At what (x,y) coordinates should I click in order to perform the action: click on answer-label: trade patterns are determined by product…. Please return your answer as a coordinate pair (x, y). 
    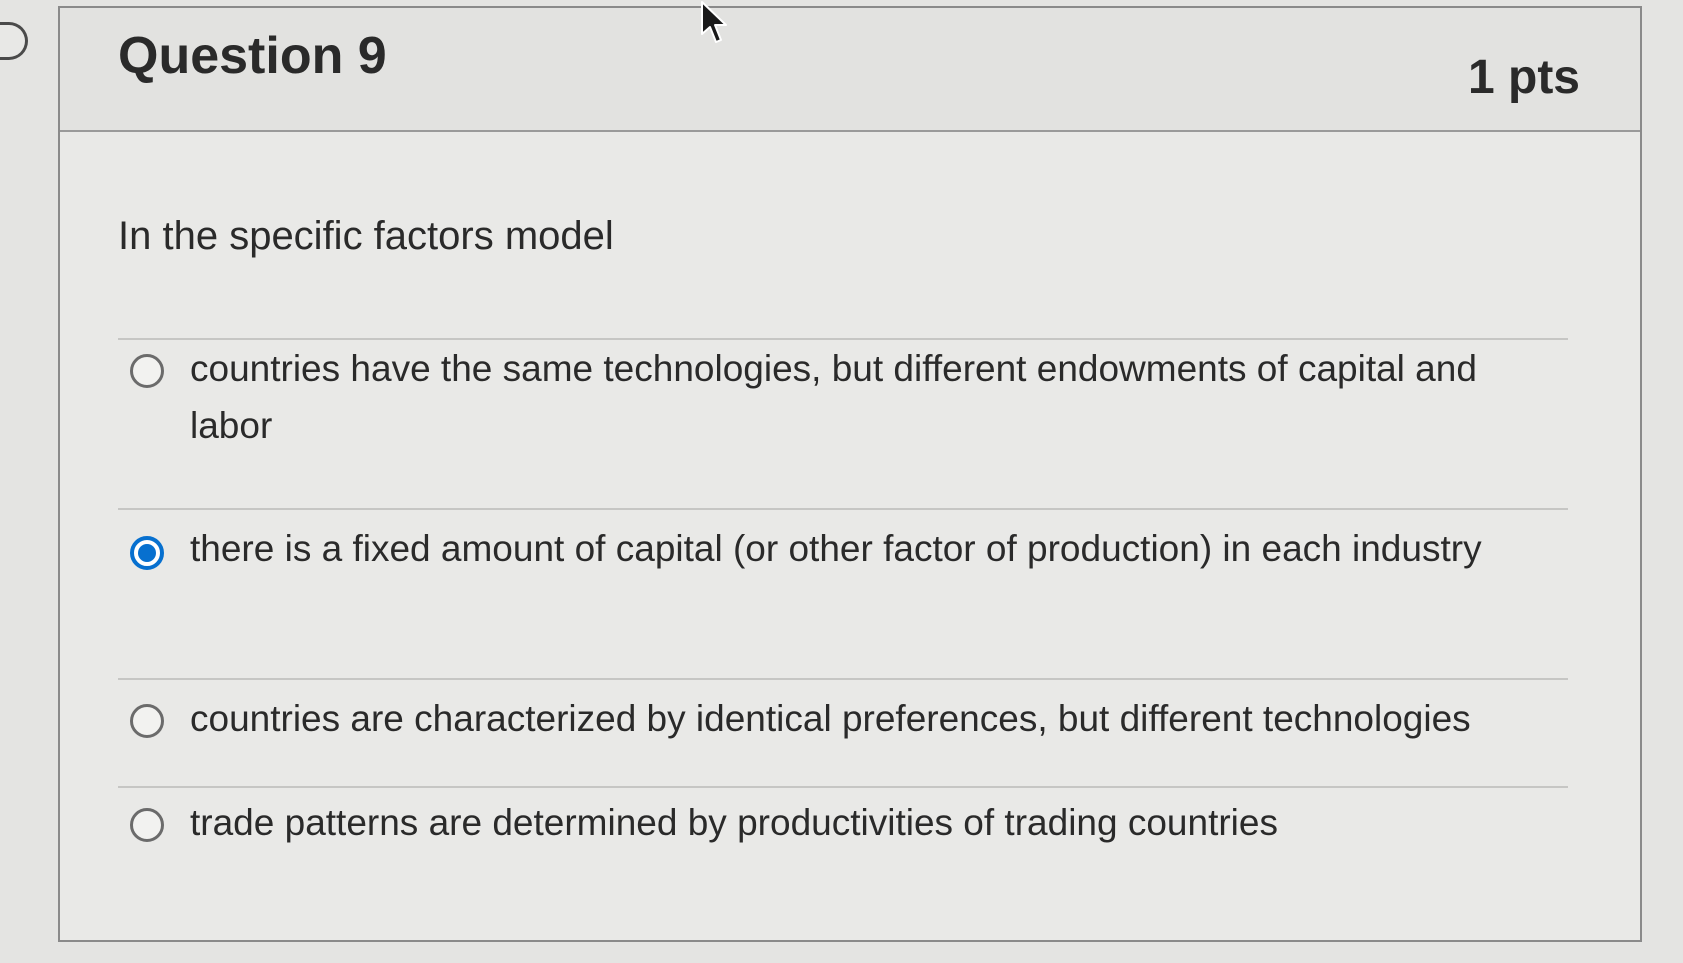
    Looking at the image, I should click on (874, 822).